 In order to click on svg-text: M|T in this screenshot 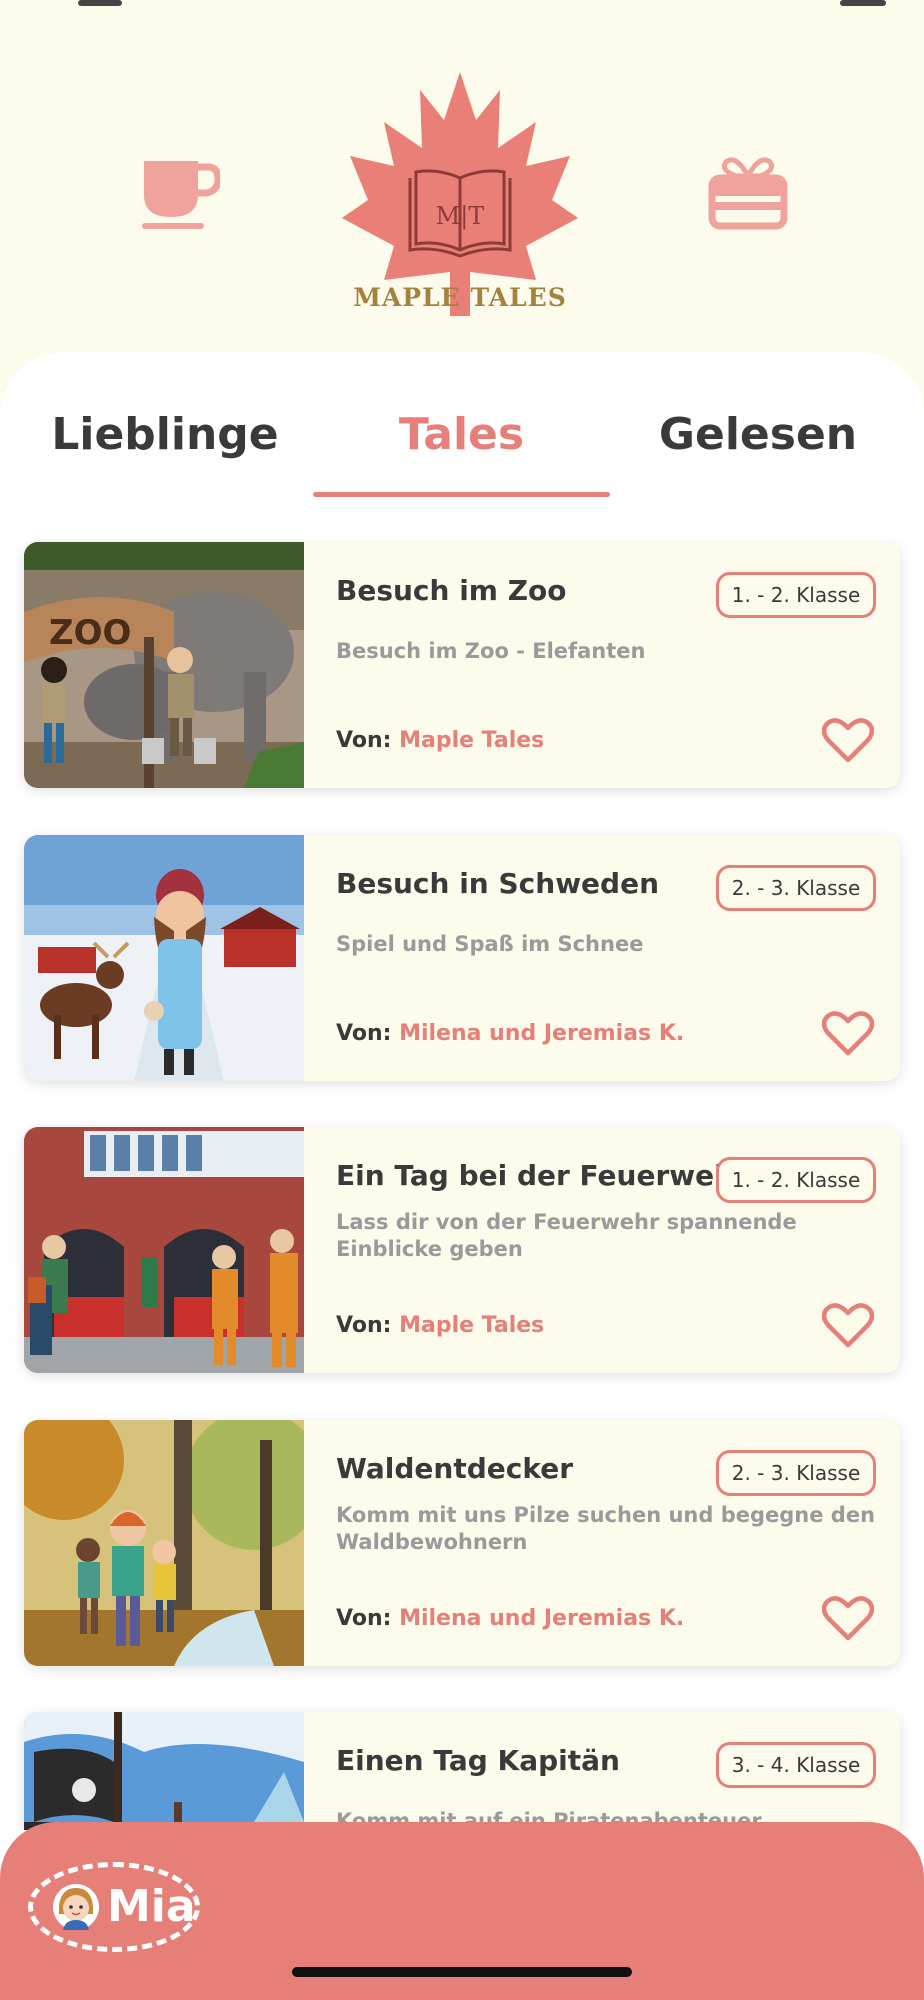, I will do `click(460, 216)`.